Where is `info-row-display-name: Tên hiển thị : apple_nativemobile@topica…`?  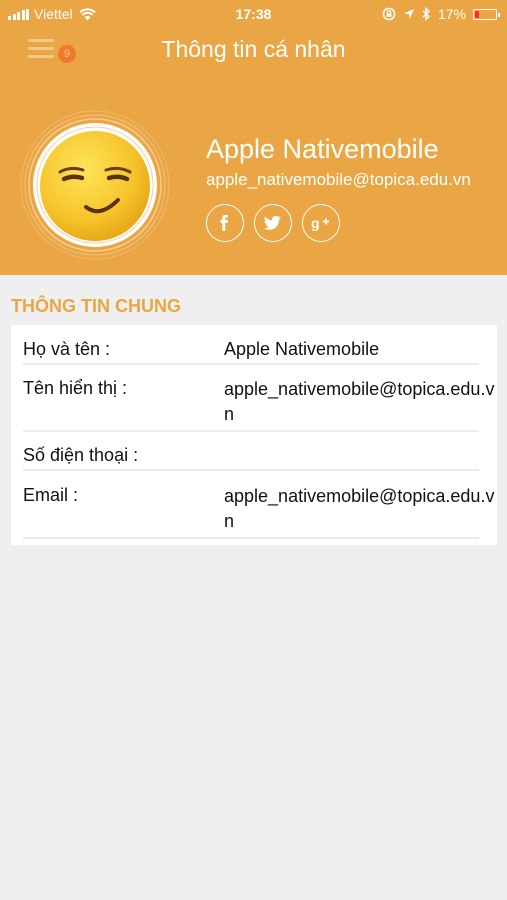
info-row-display-name: Tên hiển thị : apple_nativemobile@topica… is located at coordinates (258, 403).